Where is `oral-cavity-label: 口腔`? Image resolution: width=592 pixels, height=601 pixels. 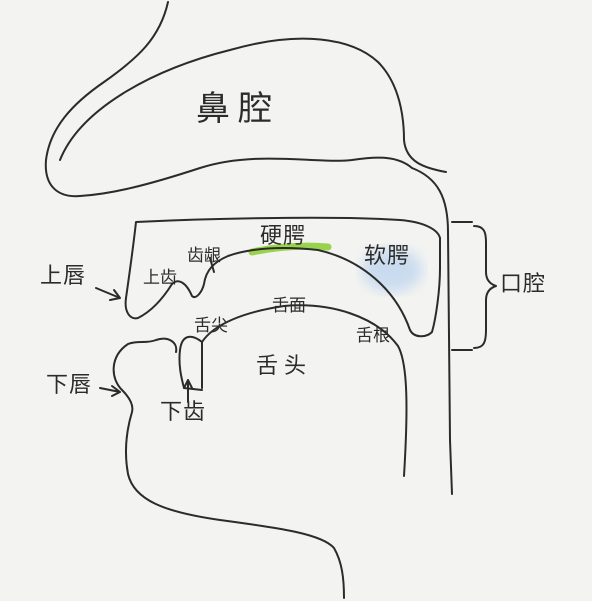 oral-cavity-label: 口腔 is located at coordinates (523, 284).